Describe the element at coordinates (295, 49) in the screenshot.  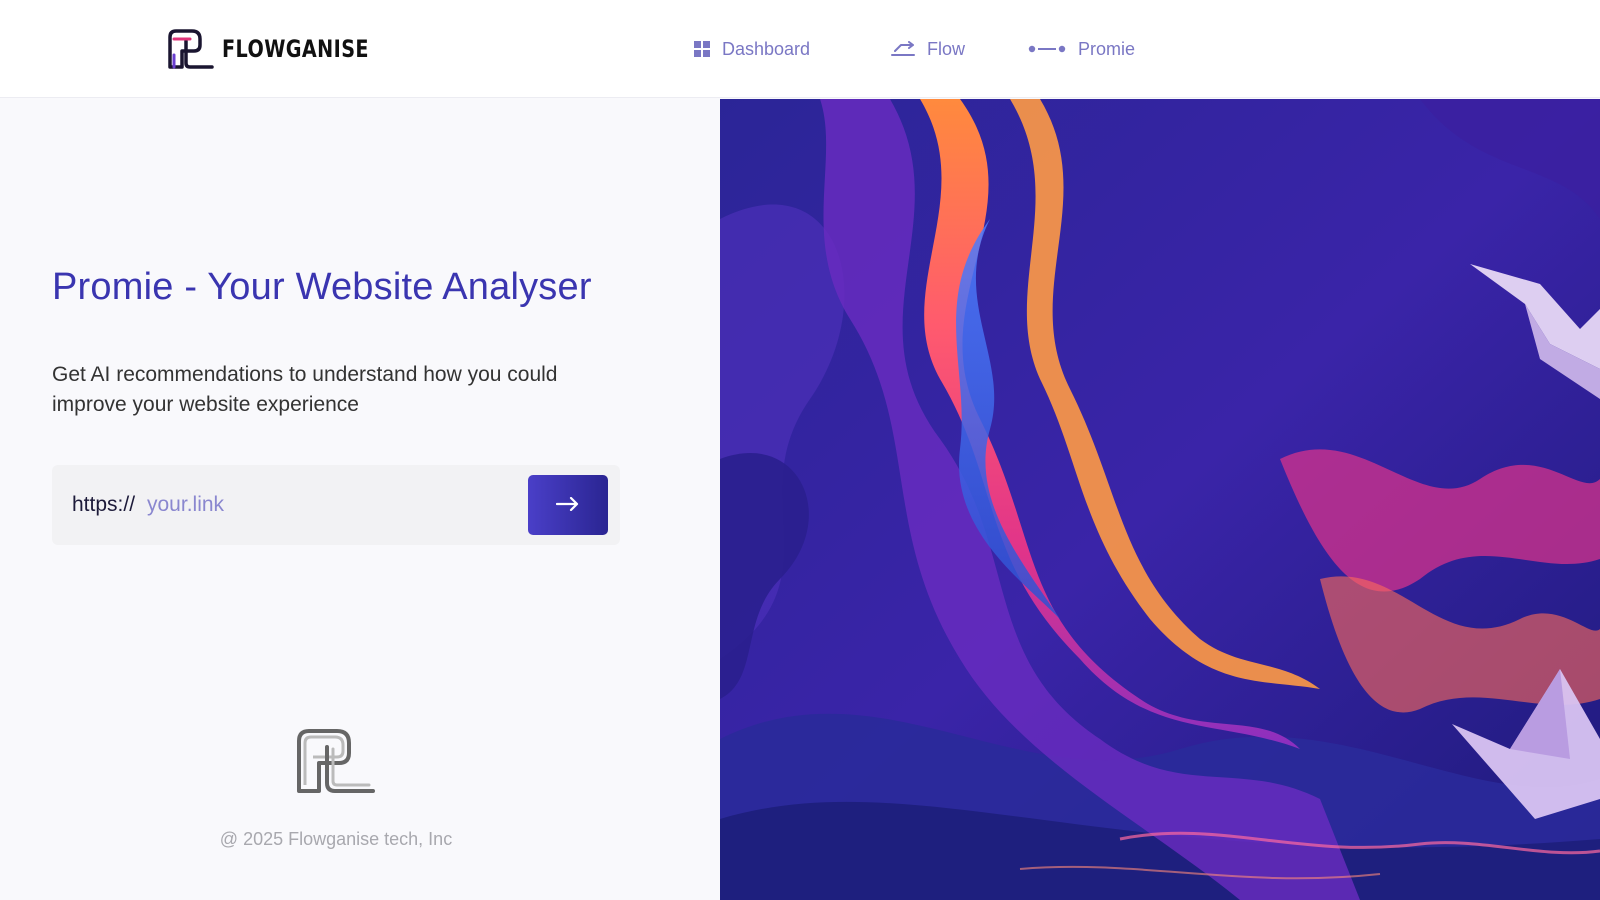
I see `brand-name: FLOWGANISE` at that location.